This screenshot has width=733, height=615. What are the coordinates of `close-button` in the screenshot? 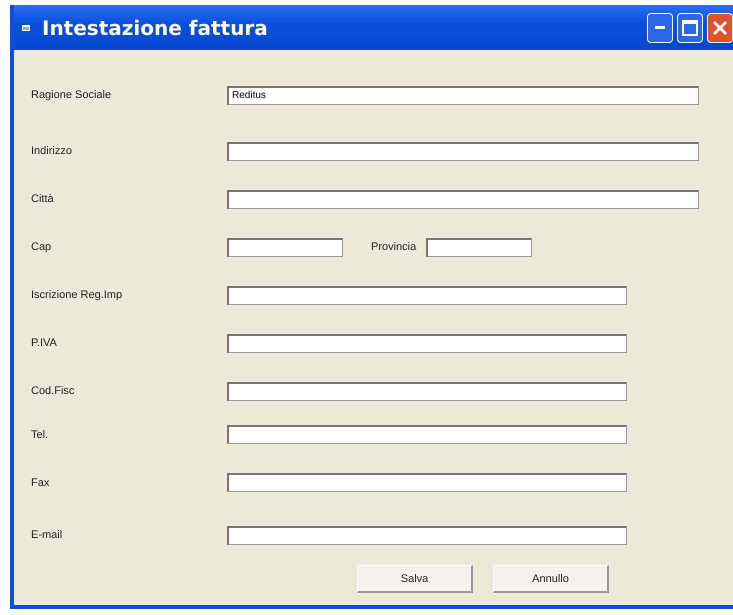 It's located at (720, 27).